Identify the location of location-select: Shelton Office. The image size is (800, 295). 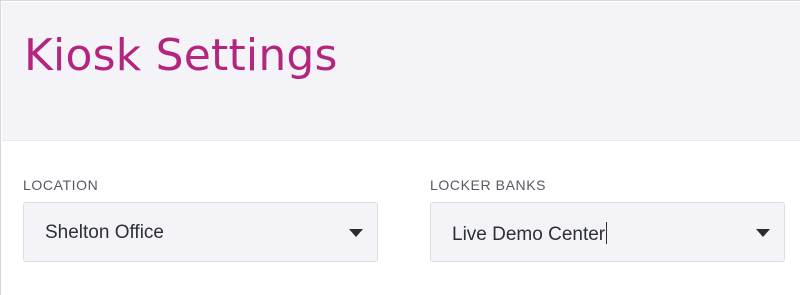
(200, 232).